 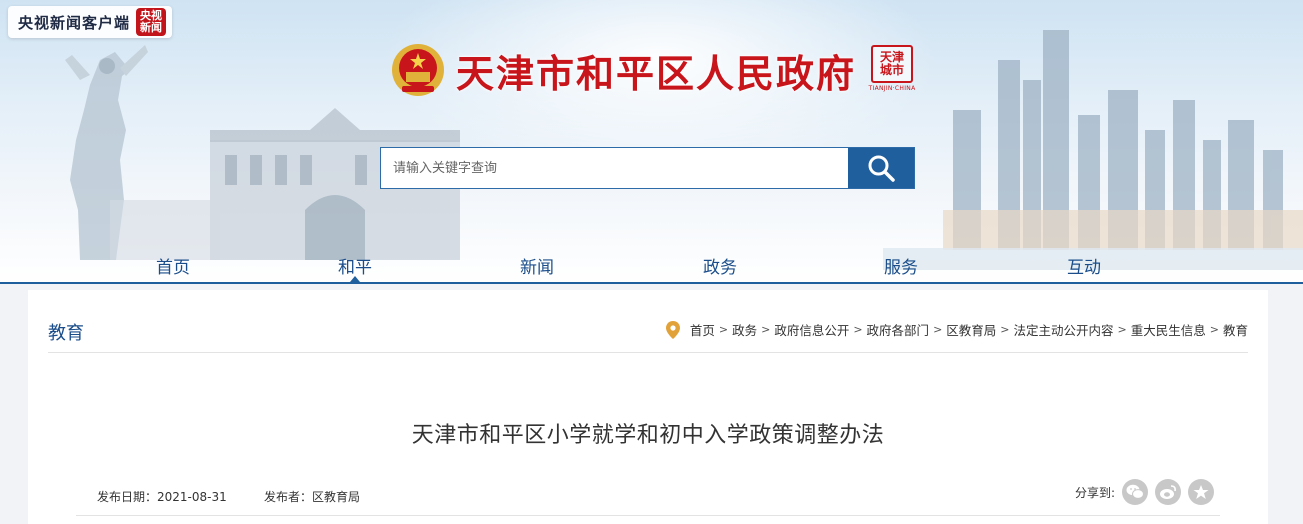 I want to click on meta-divider, so click(x=648, y=515).